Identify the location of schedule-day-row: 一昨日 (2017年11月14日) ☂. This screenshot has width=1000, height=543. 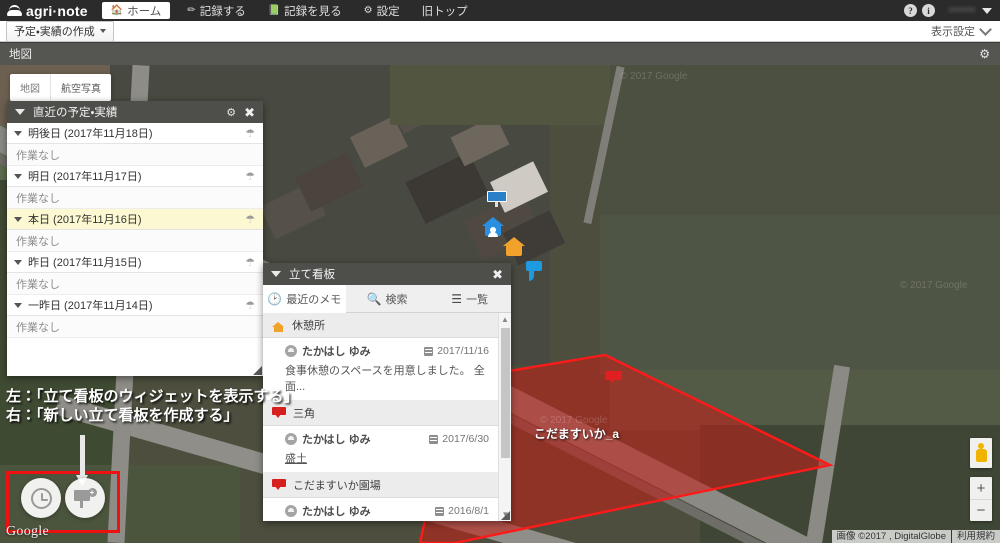
(135, 305).